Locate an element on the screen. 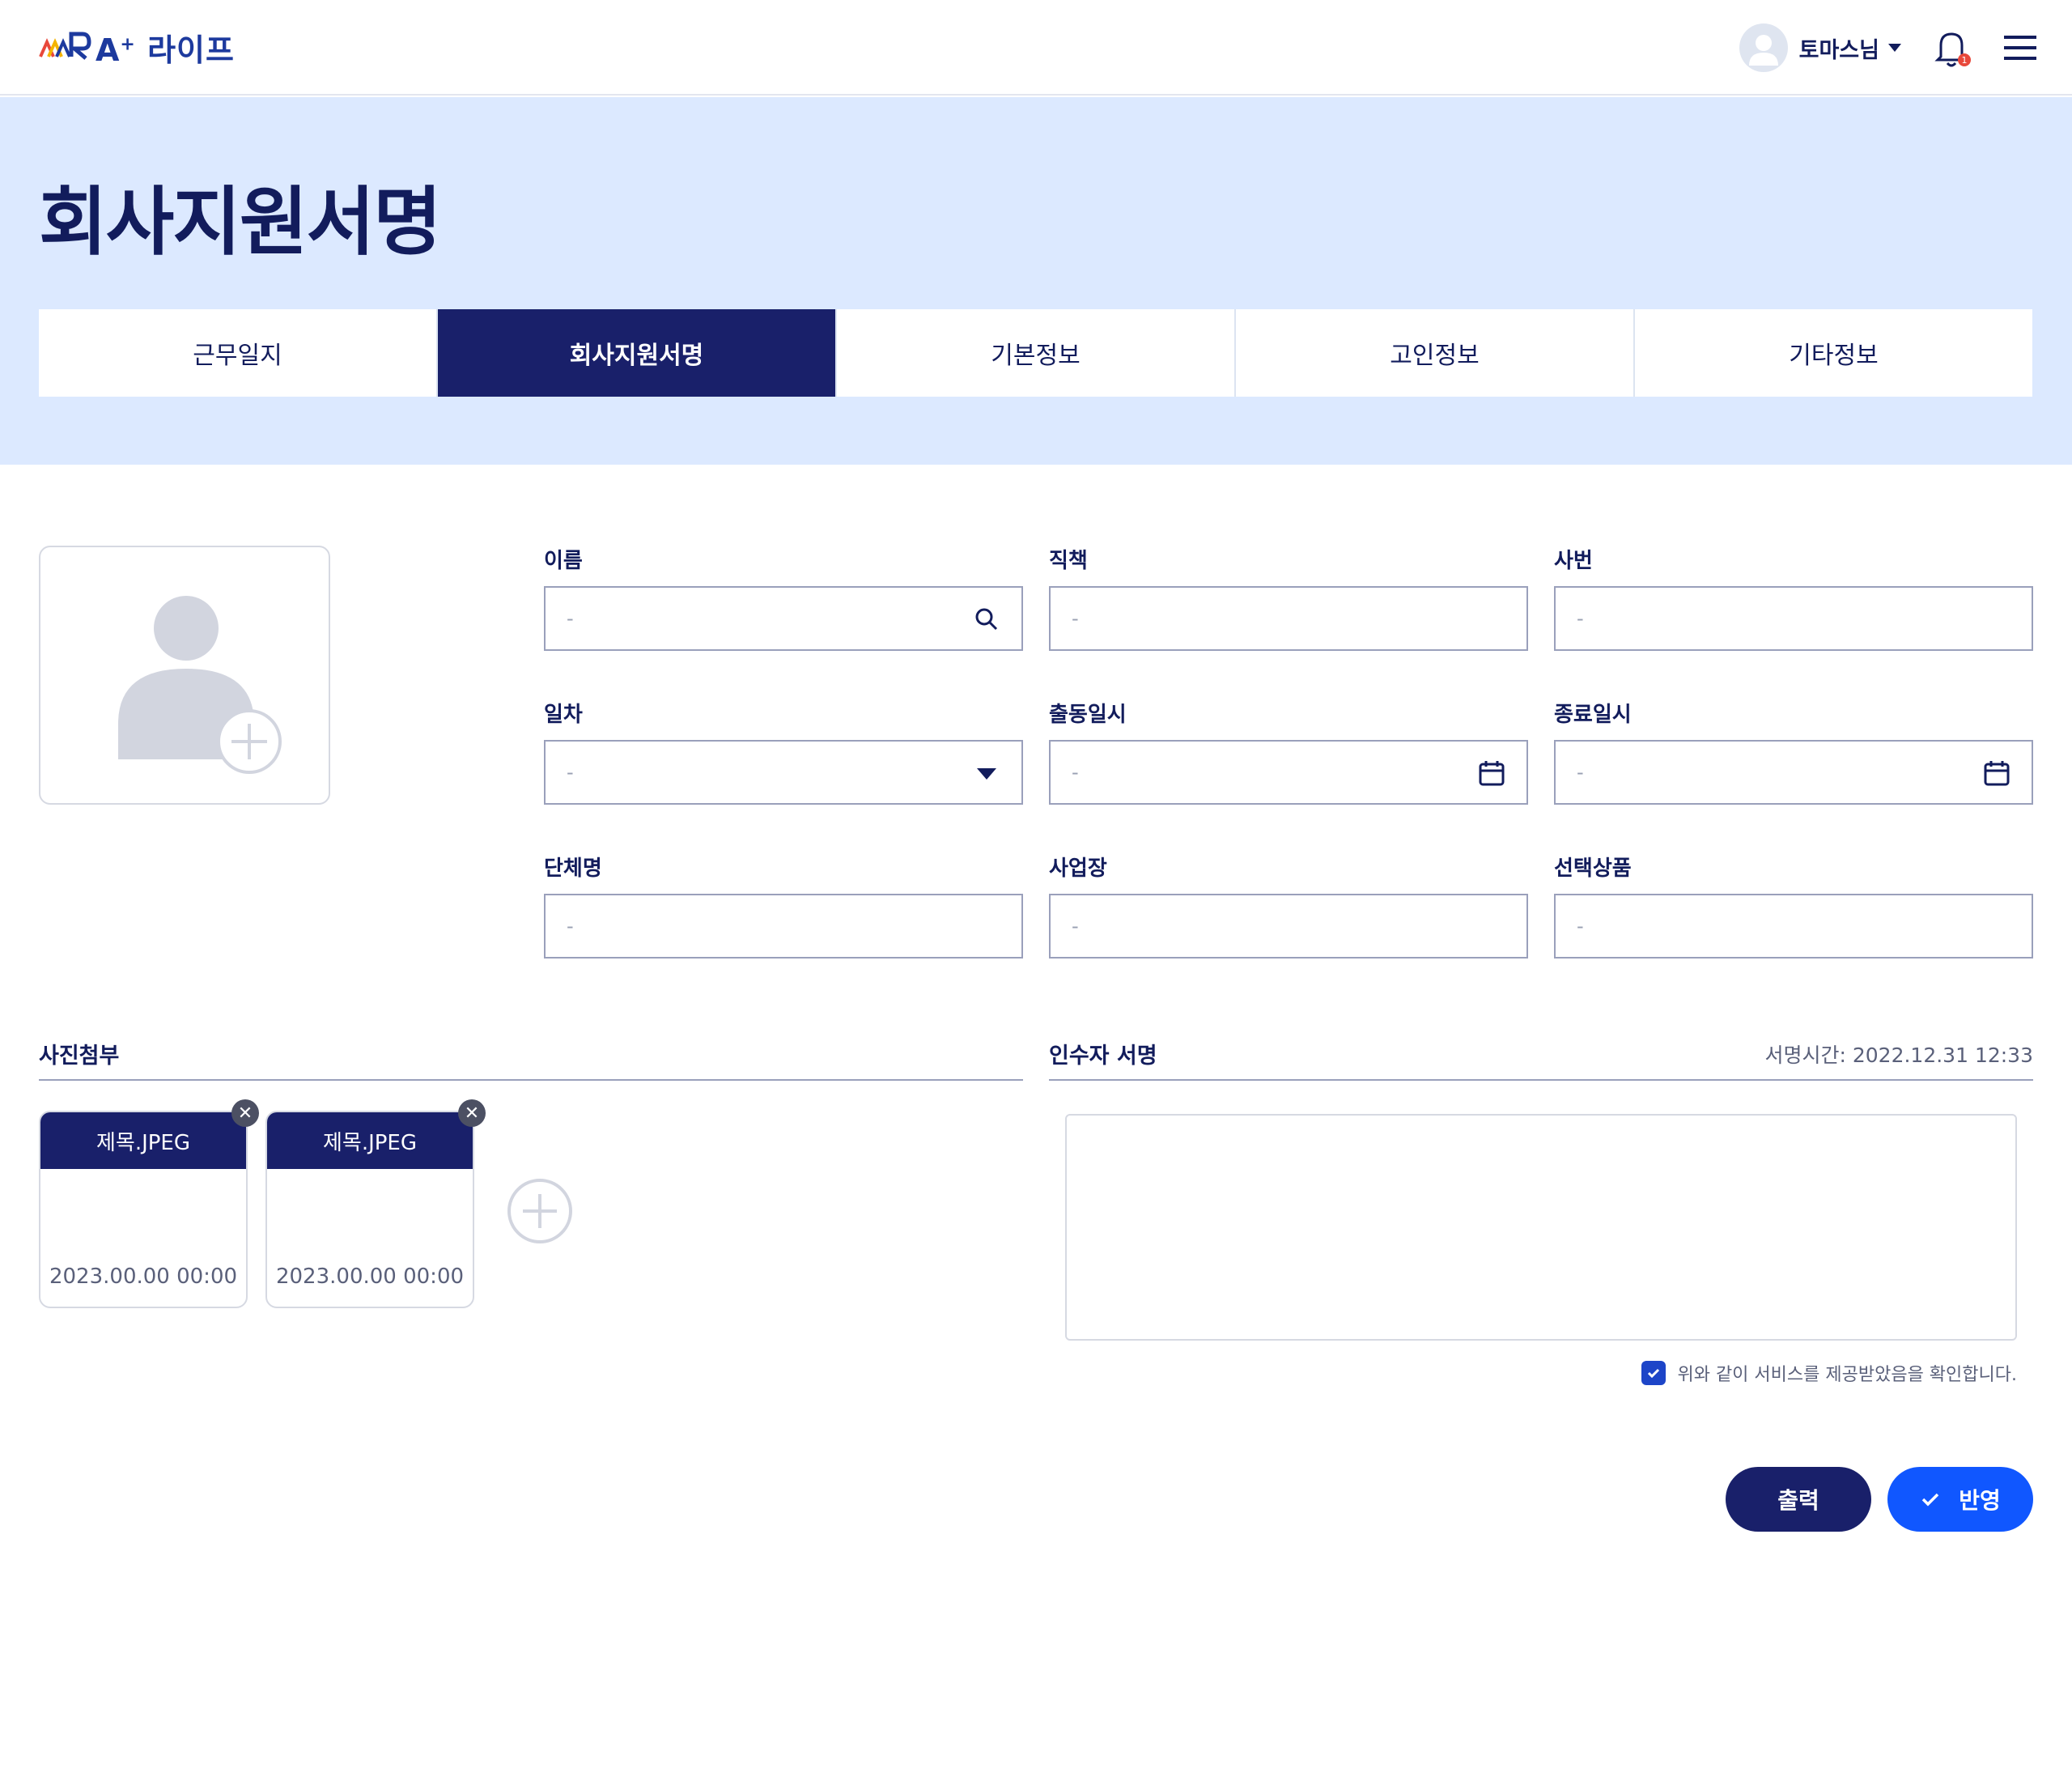  tab-work-log: 근무일지 is located at coordinates (238, 353).